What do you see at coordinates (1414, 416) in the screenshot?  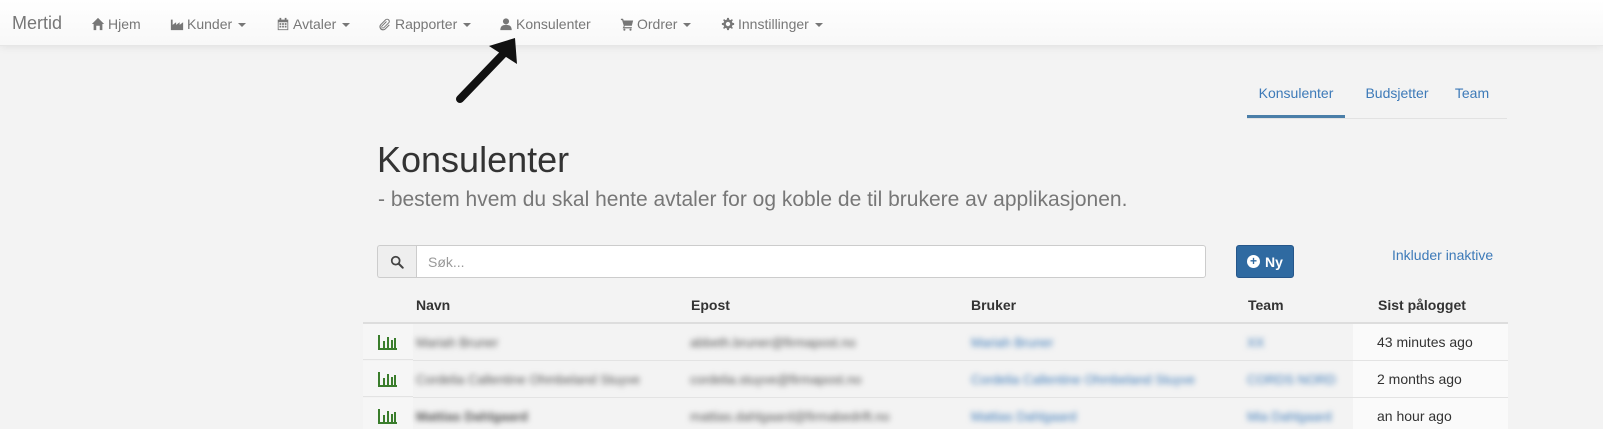 I see `cell-last-login: an hour ago` at bounding box center [1414, 416].